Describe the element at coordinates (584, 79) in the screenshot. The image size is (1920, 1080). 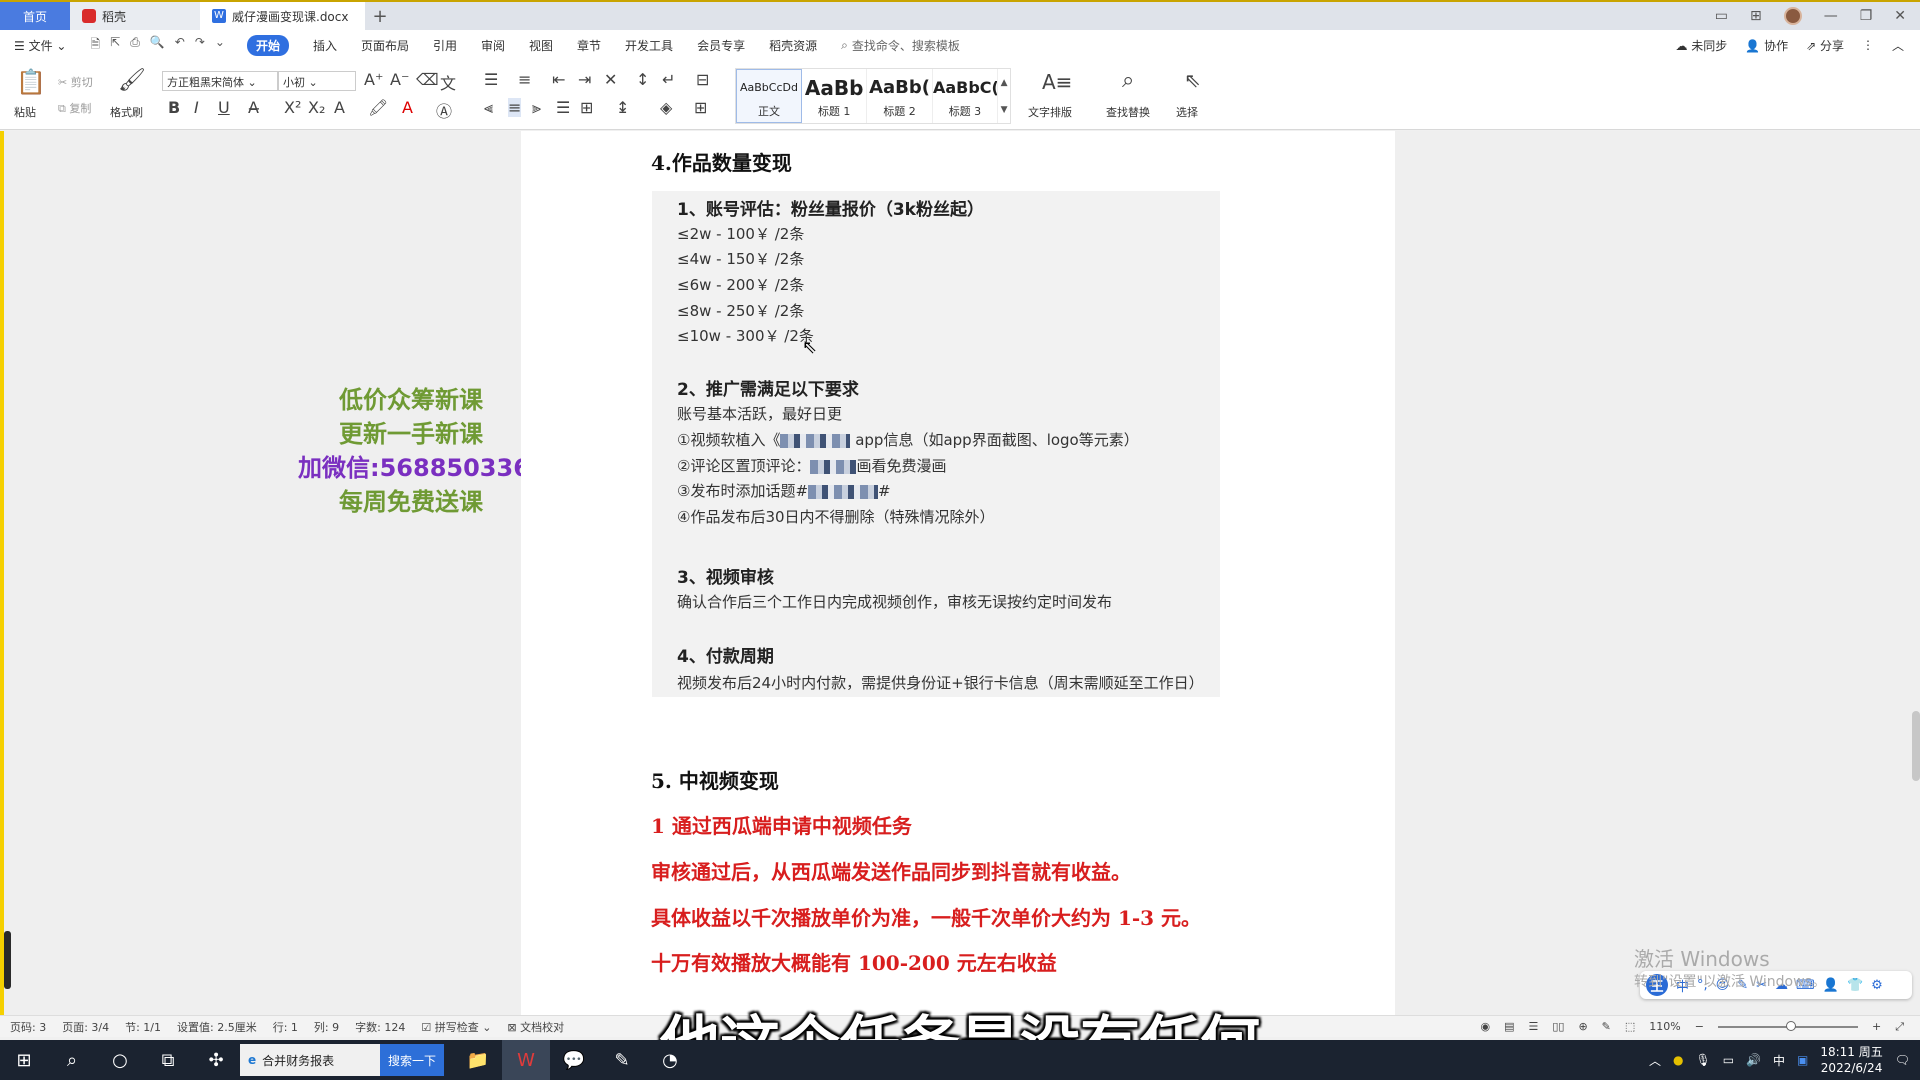
I see `increase-indent-icon: ⇥` at that location.